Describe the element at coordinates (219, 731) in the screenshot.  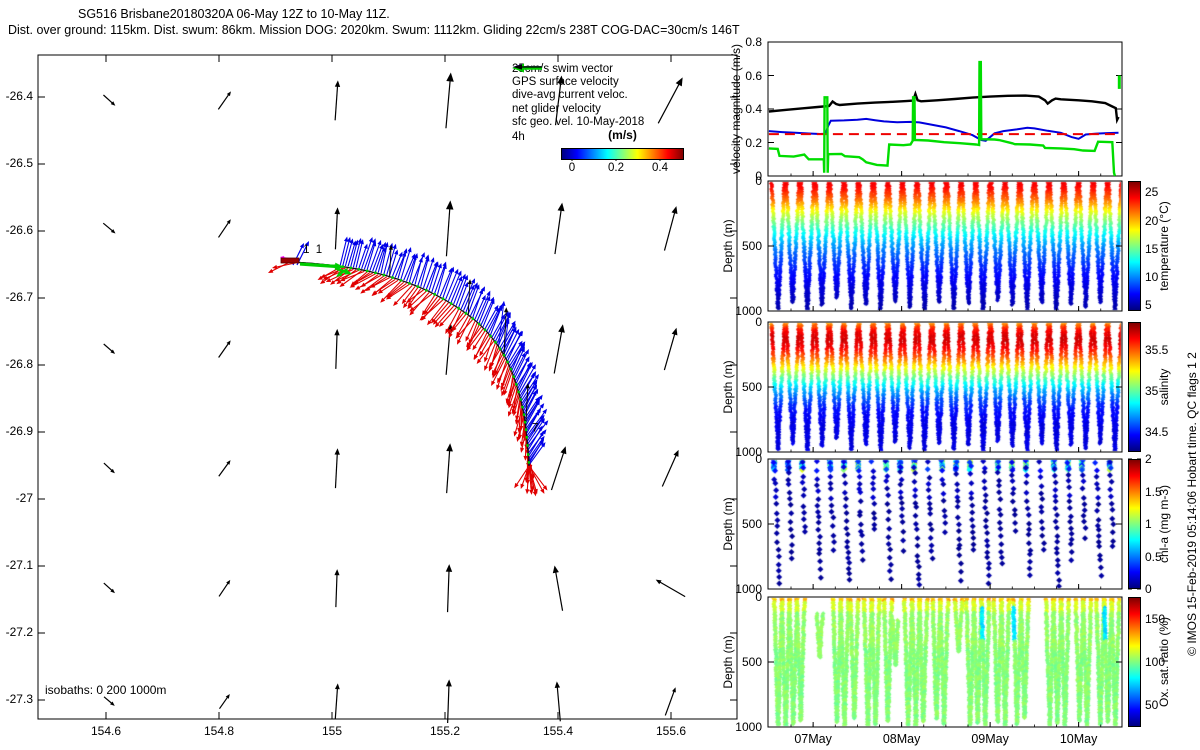
I see `map-x-tick-label: 154.8` at that location.